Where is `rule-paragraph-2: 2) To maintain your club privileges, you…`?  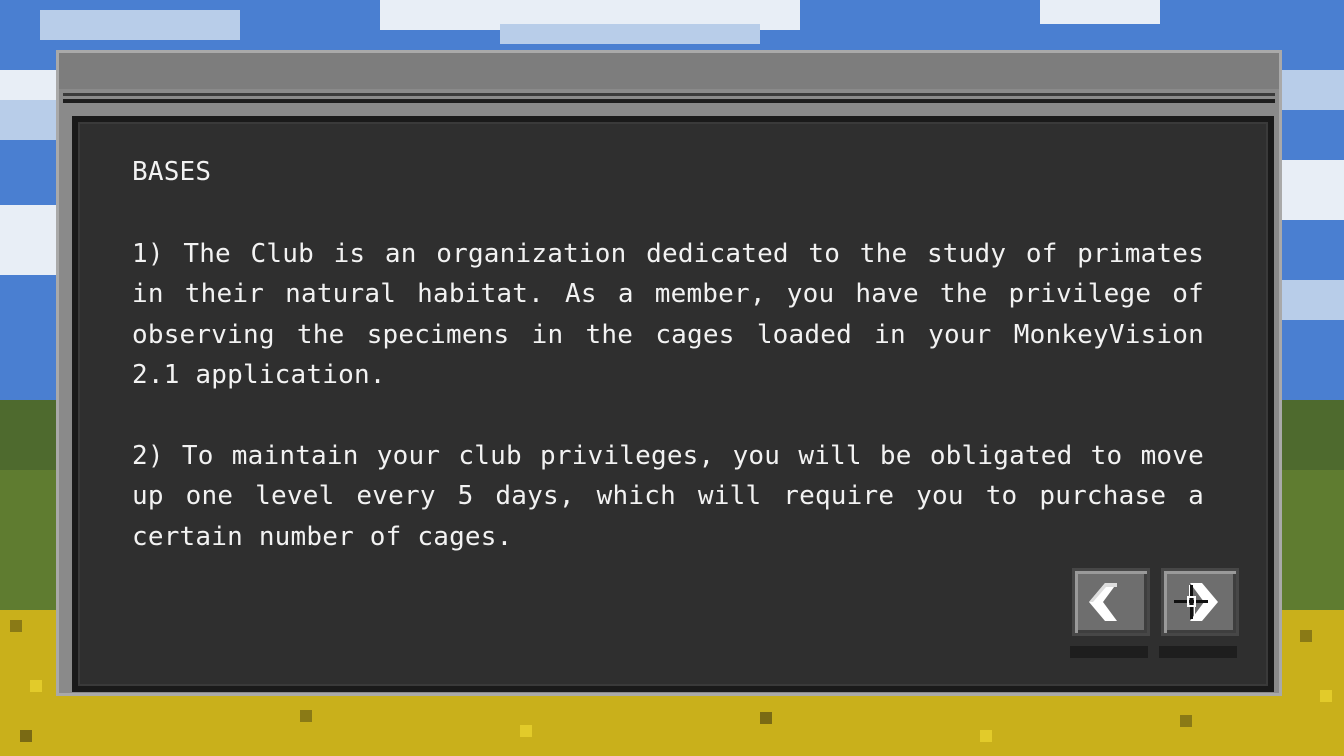
rule-paragraph-2: 2) To maintain your club privileges, you… is located at coordinates (668, 496).